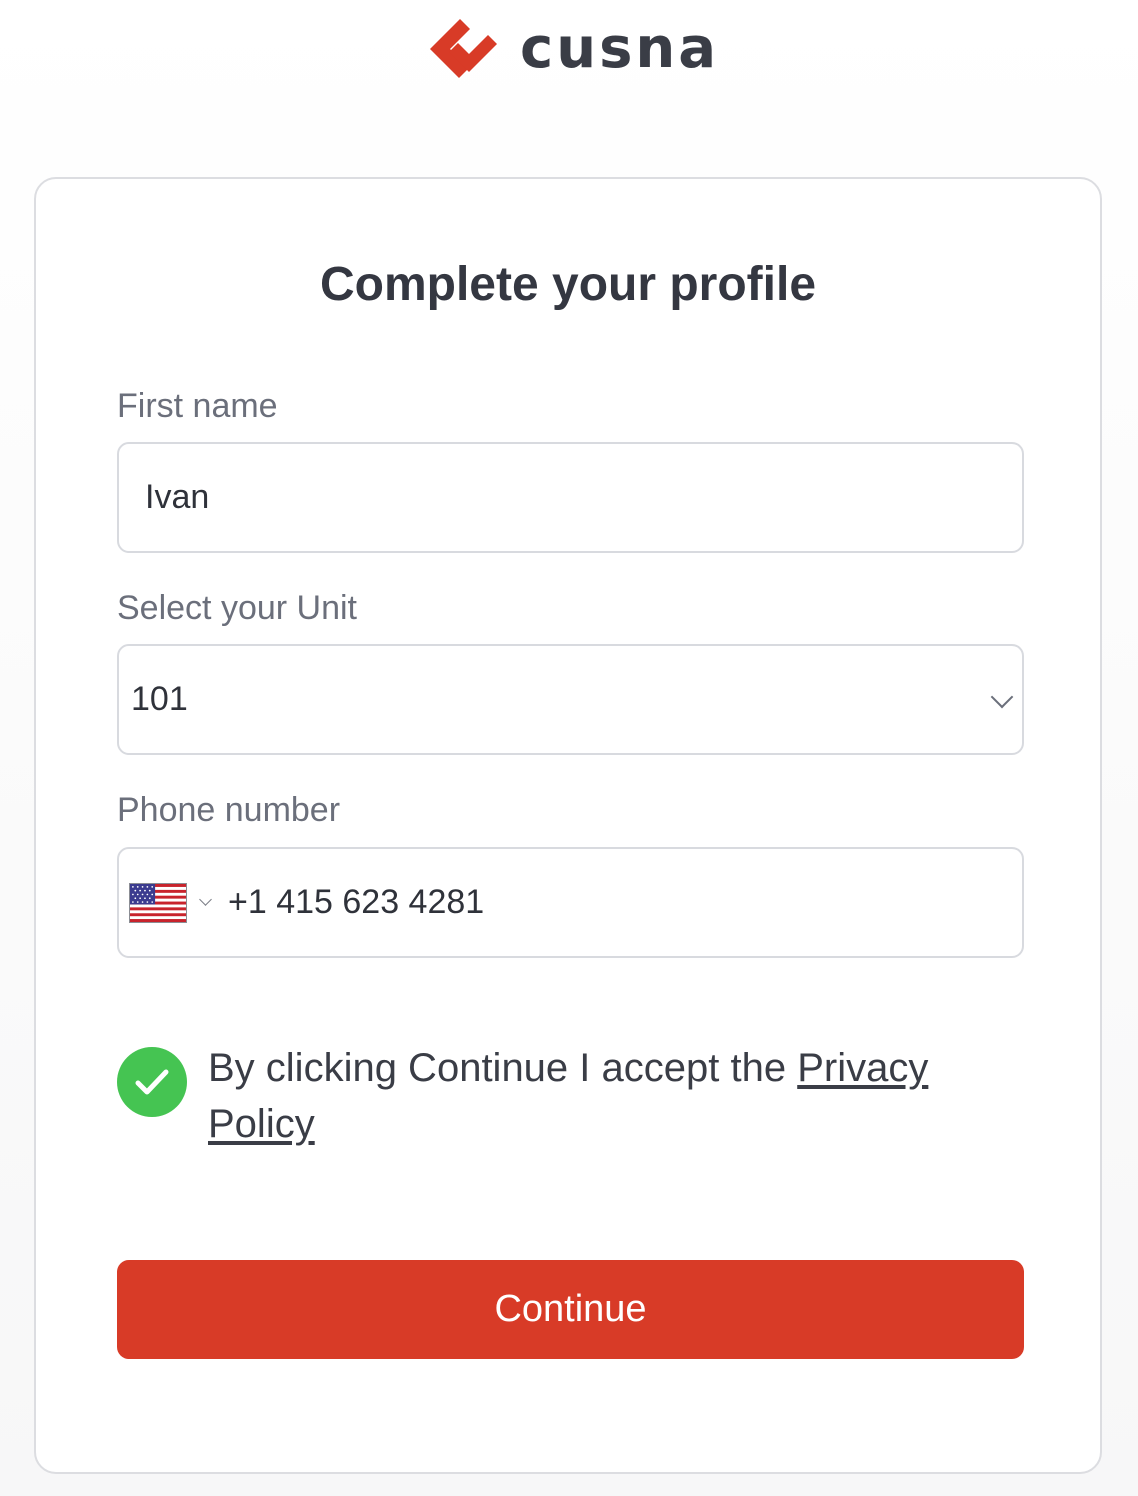 The height and width of the screenshot is (1496, 1138). I want to click on us-flag-icon, so click(158, 902).